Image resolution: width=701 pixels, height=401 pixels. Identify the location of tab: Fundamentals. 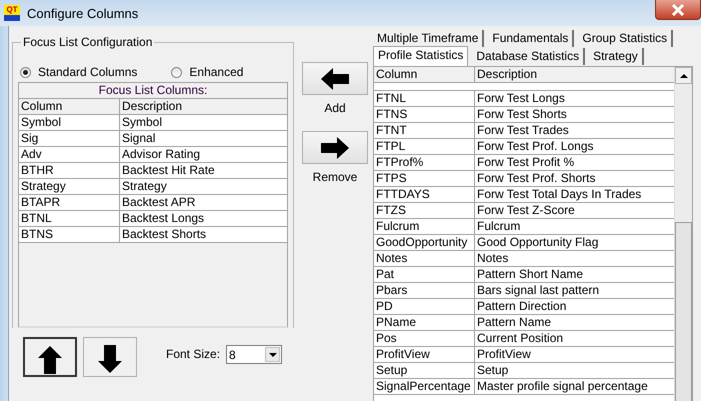
(531, 38).